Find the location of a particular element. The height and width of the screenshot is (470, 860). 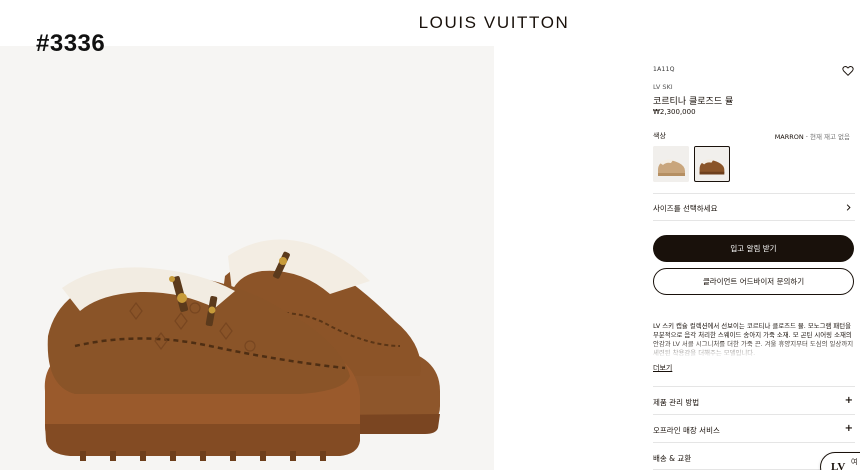

accordion-shipping-label: 배송 & 교환 is located at coordinates (672, 458).